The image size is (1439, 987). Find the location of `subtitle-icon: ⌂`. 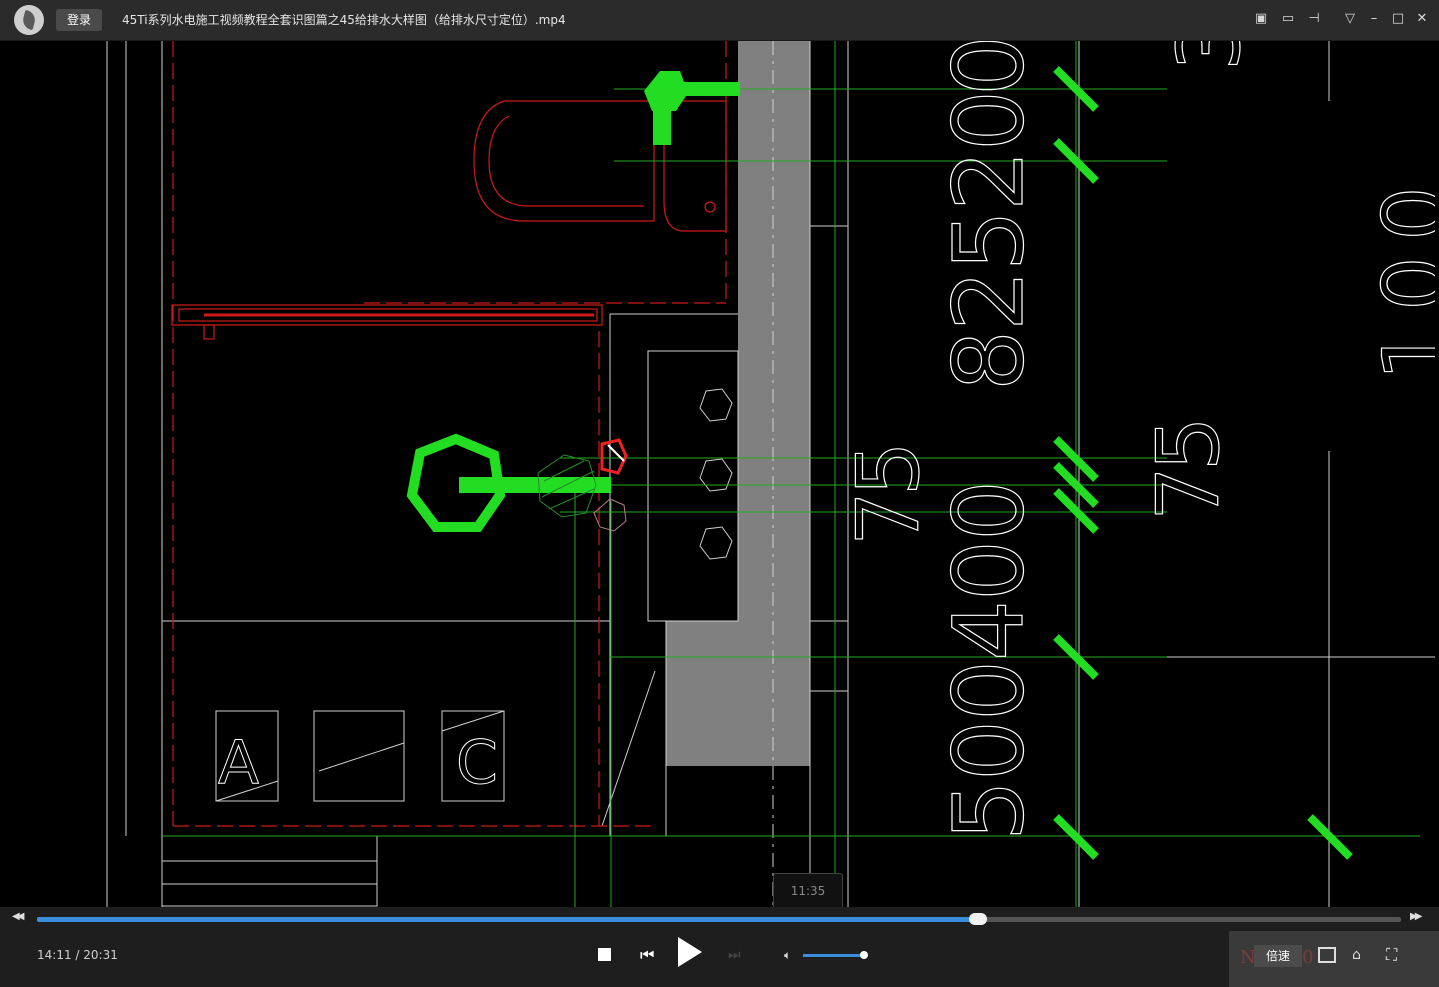

subtitle-icon: ⌂ is located at coordinates (1356, 955).